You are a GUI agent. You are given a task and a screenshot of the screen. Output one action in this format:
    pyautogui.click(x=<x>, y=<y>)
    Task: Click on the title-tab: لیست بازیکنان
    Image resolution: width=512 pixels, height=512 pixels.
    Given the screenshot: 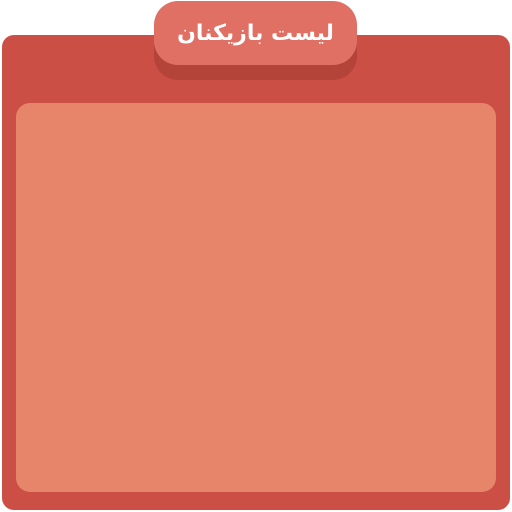 What is the action you would take?
    pyautogui.click(x=255, y=33)
    